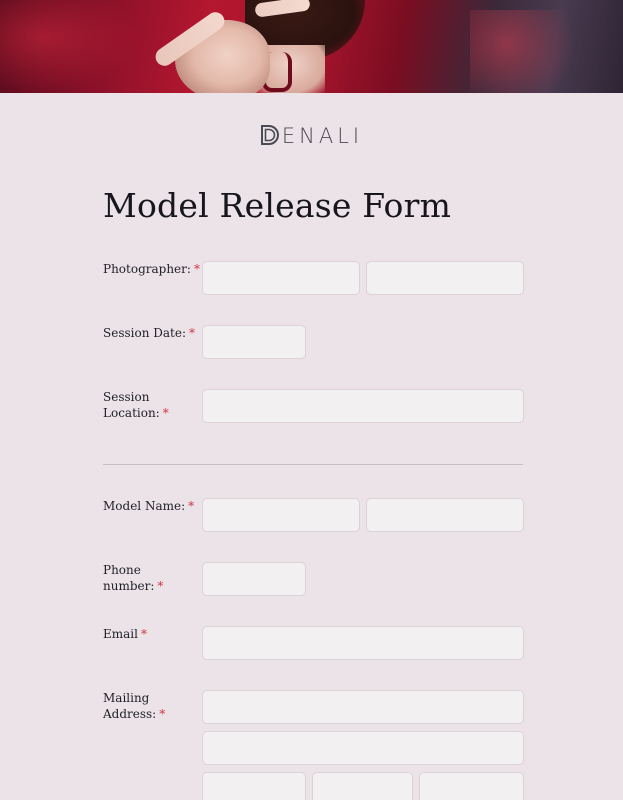  Describe the element at coordinates (131, 413) in the screenshot. I see `session-location-label-line2: Location:` at that location.